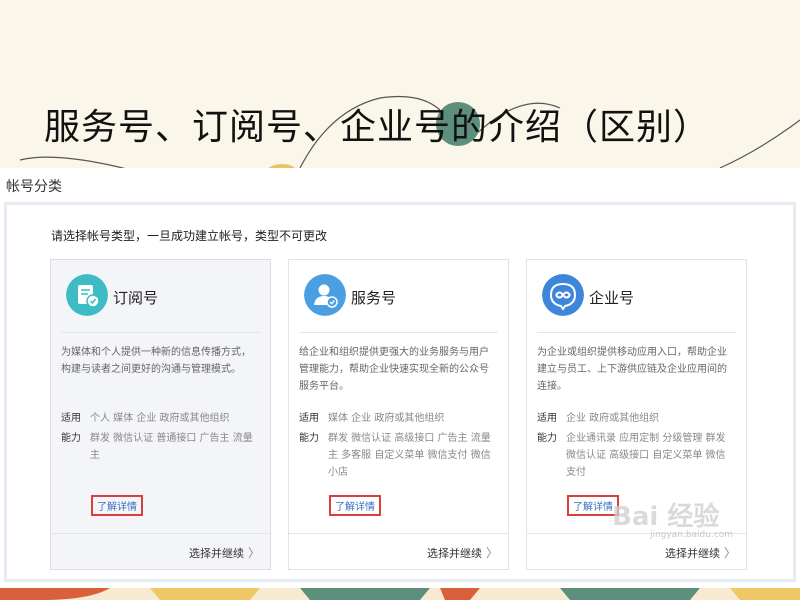  What do you see at coordinates (171, 447) in the screenshot?
I see `spec-value: 群发 微信认证 普通接口 广告主 流量 主` at bounding box center [171, 447].